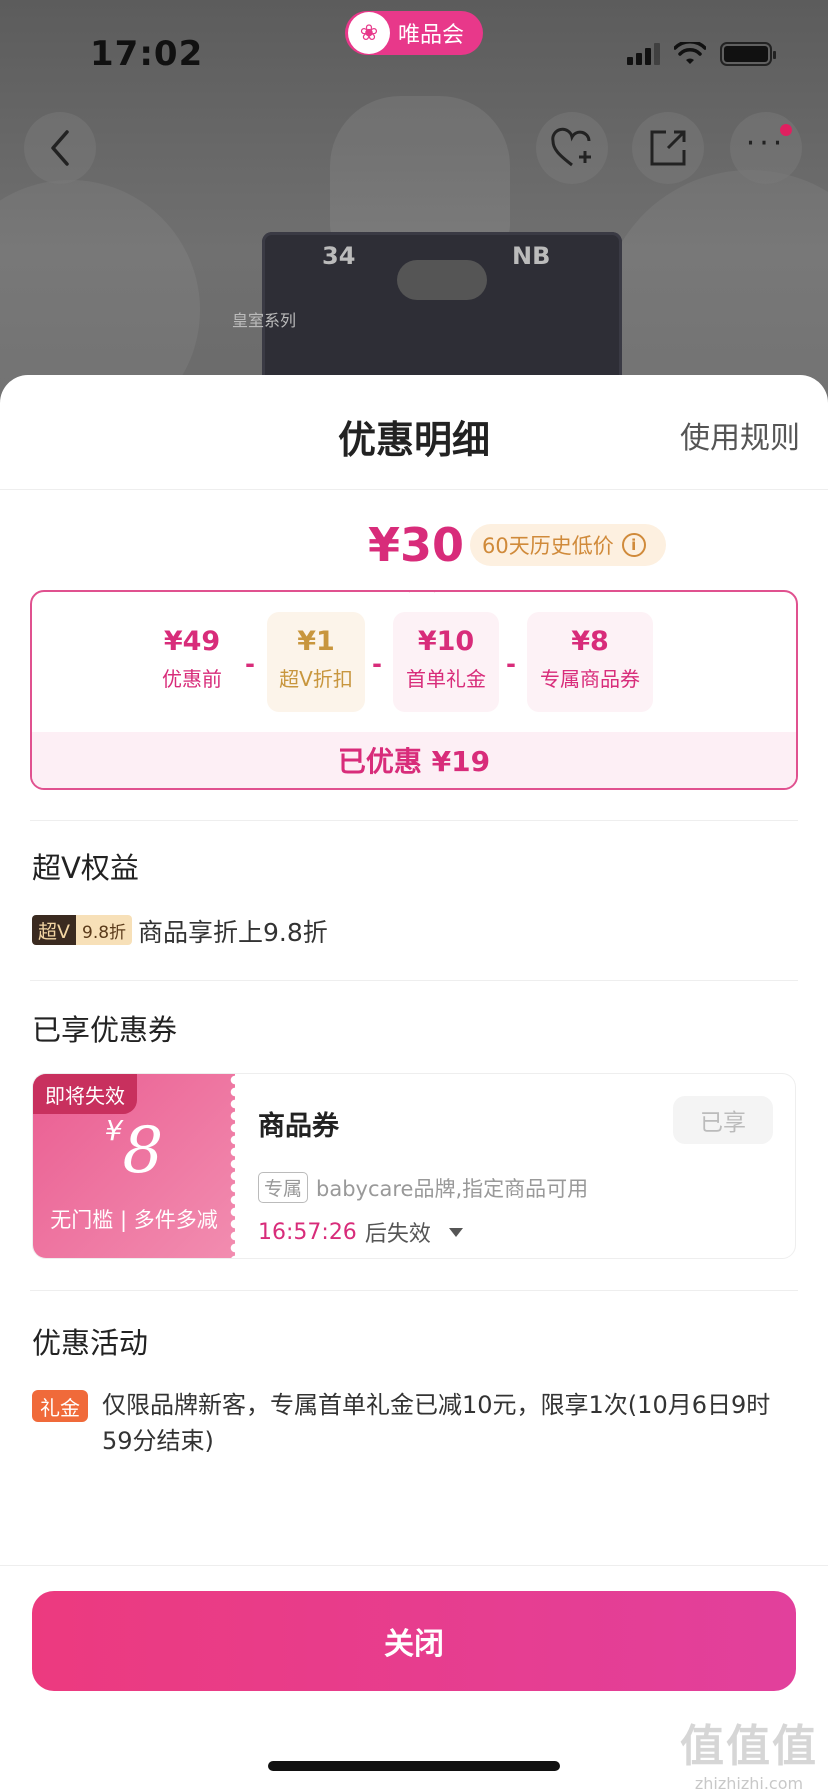 The image size is (828, 1792). Describe the element at coordinates (446, 679) in the screenshot. I see `breakdown-label: 首单礼金` at that location.